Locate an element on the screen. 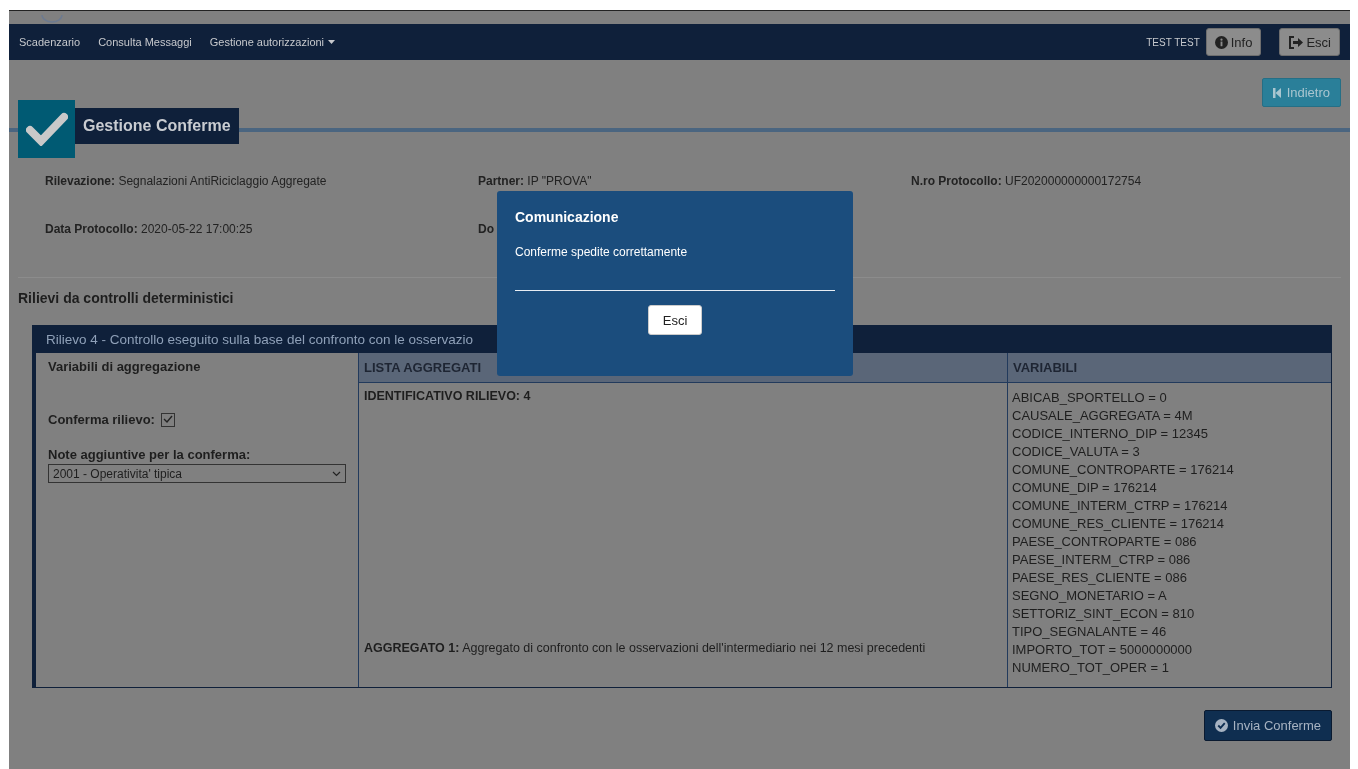  variable-entry: IMPORTO_TOT = 5000000000 is located at coordinates (1103, 650).